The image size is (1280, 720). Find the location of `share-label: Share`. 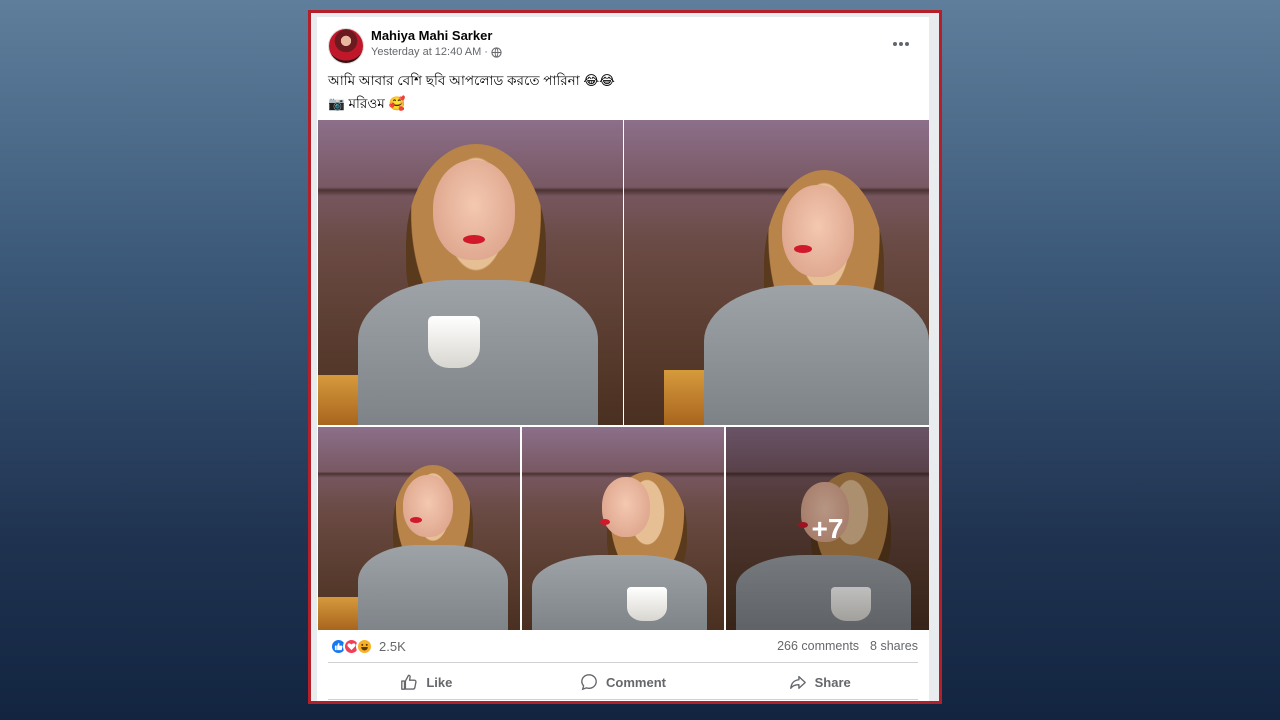

share-label: Share is located at coordinates (832, 682).